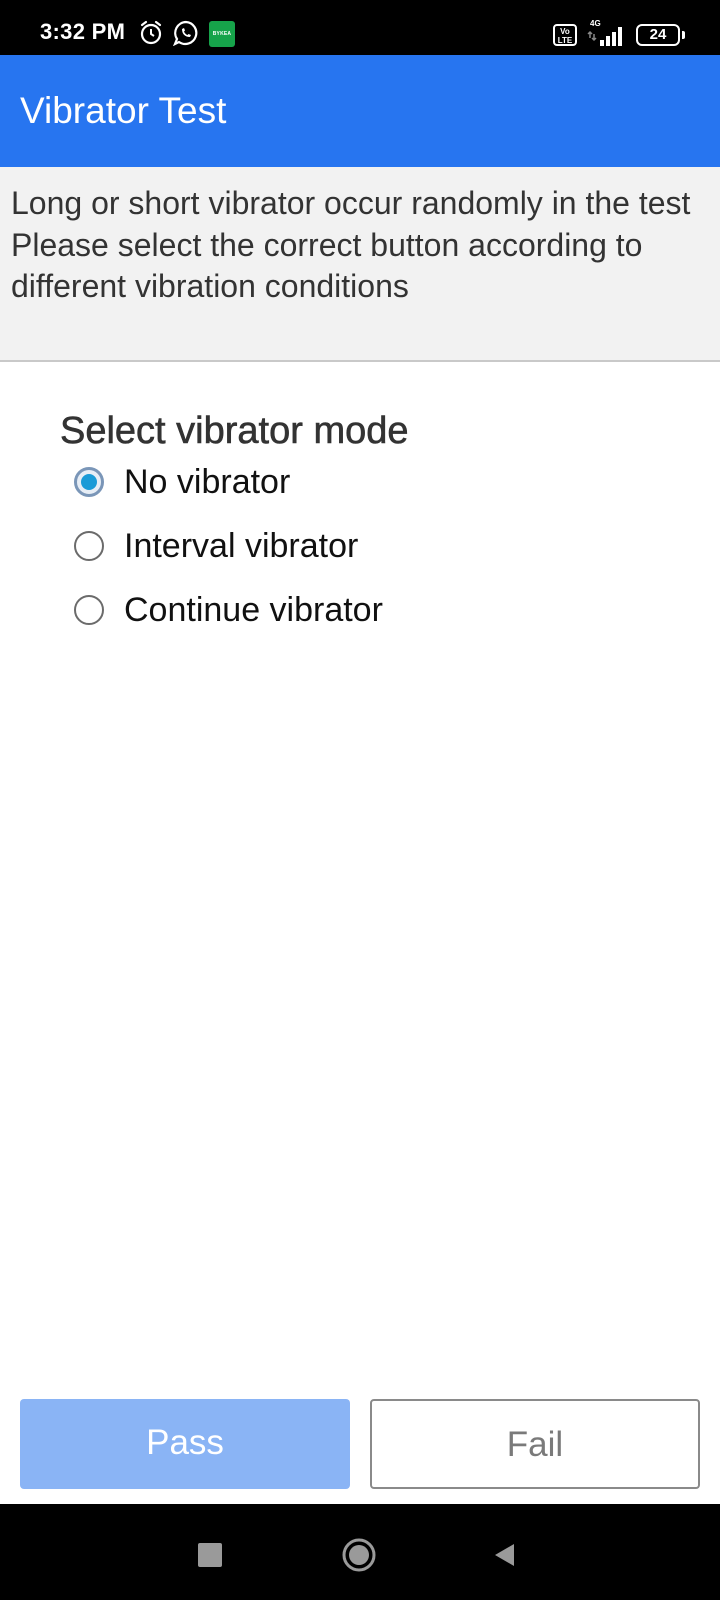 The height and width of the screenshot is (1600, 720). What do you see at coordinates (207, 481) in the screenshot?
I see `radio-label: No vibrator` at bounding box center [207, 481].